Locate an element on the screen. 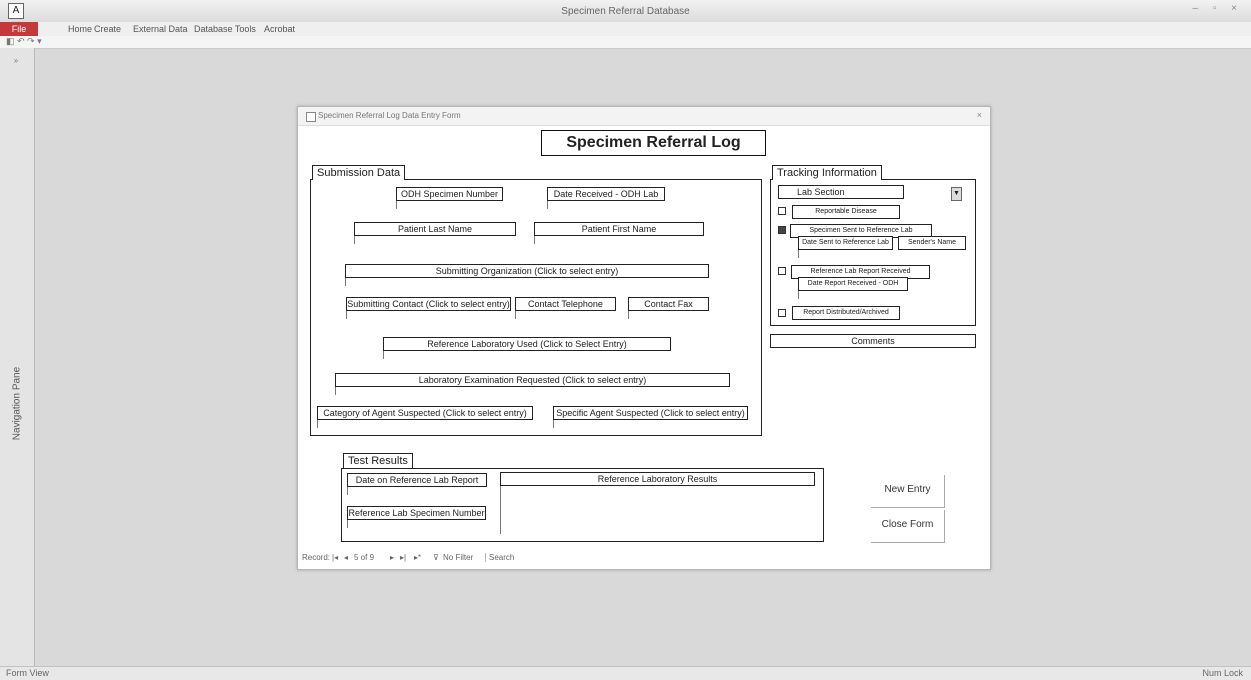  contact-fax-label: Contact Fax is located at coordinates (668, 304).